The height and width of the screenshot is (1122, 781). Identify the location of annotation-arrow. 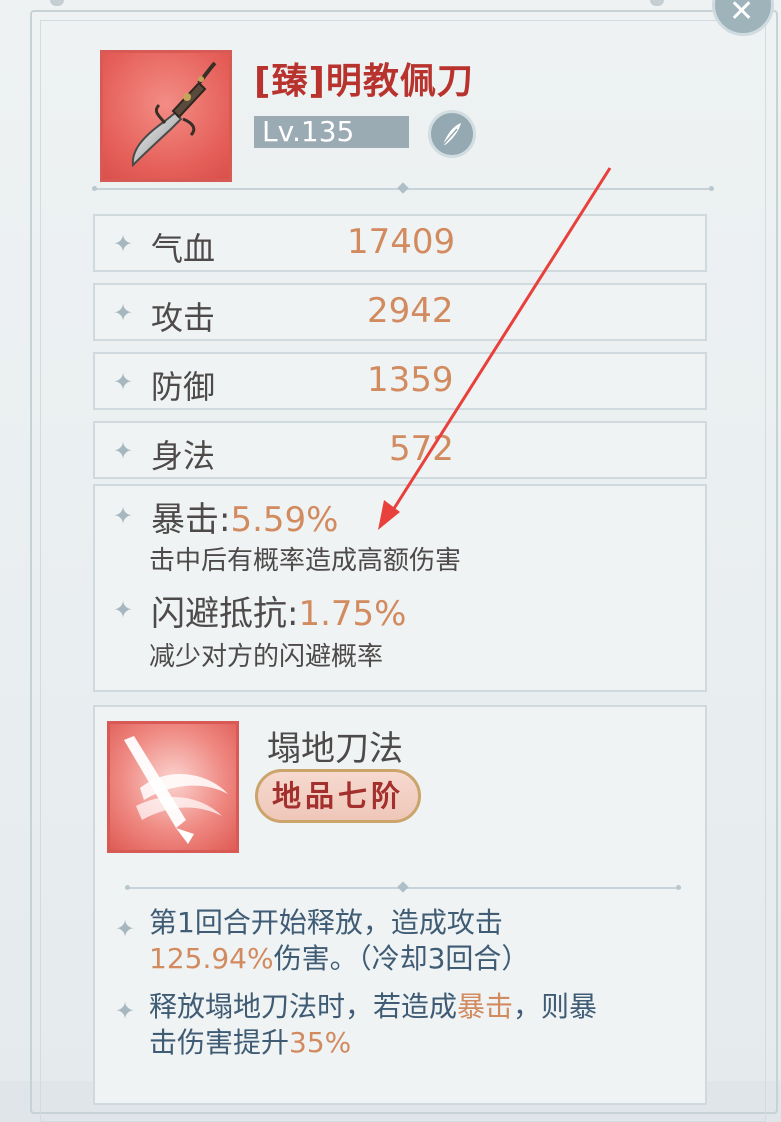
(495, 348).